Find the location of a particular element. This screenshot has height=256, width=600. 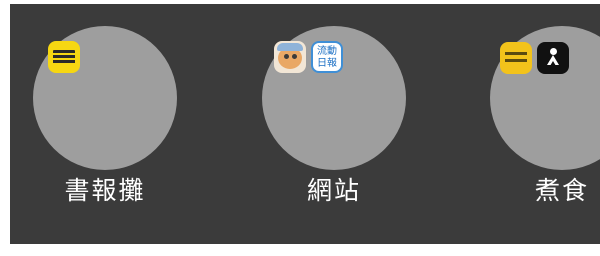

chef-figure-app-icon is located at coordinates (553, 58).